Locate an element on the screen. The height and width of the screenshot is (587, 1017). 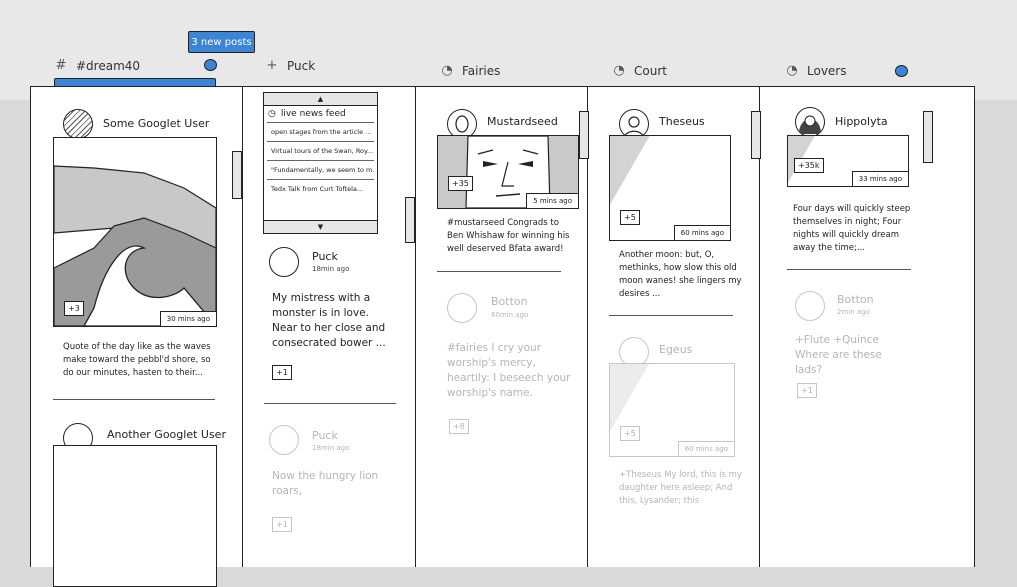
author-name: Another Googlet User is located at coordinates (166, 434).